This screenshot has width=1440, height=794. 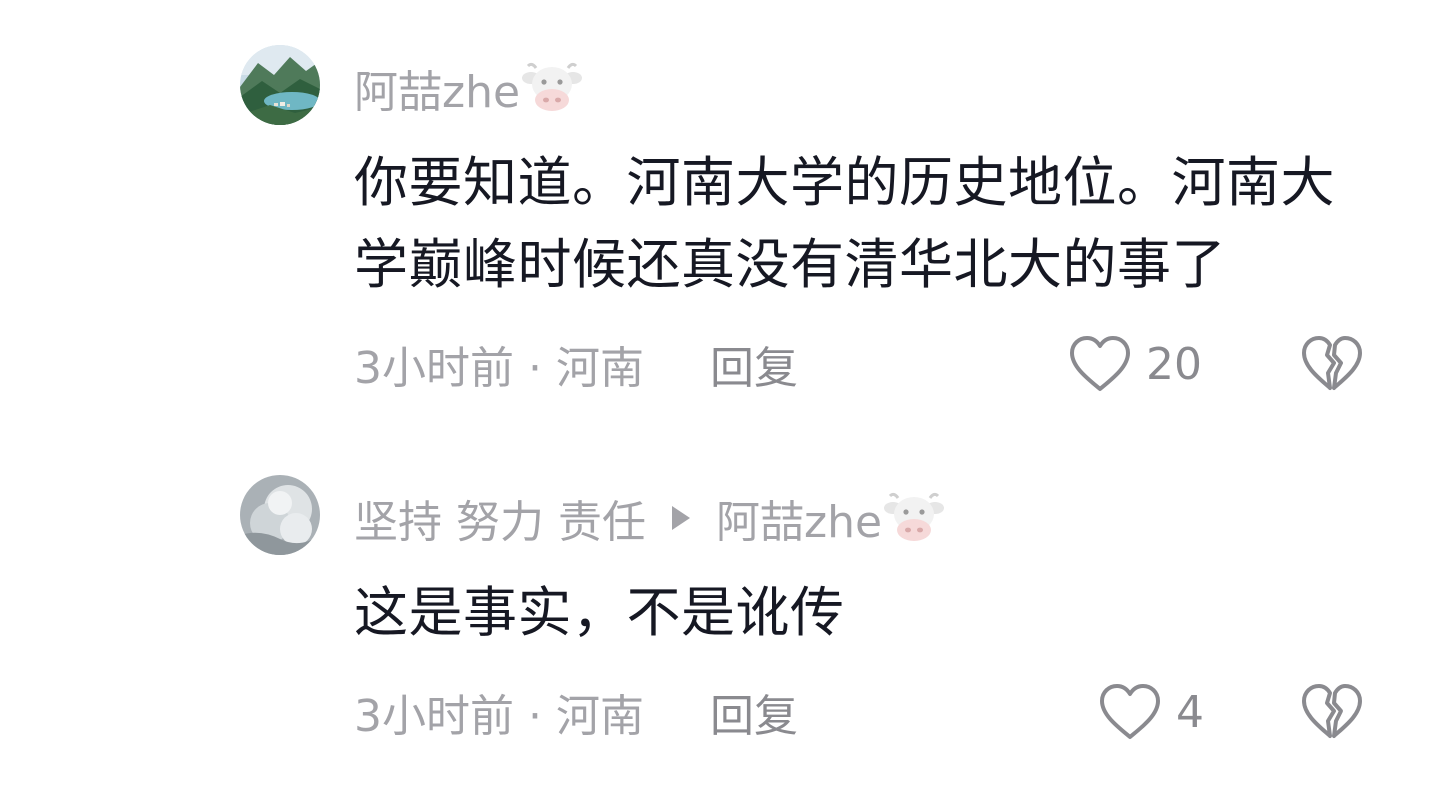 I want to click on like-count: 4, so click(x=1190, y=712).